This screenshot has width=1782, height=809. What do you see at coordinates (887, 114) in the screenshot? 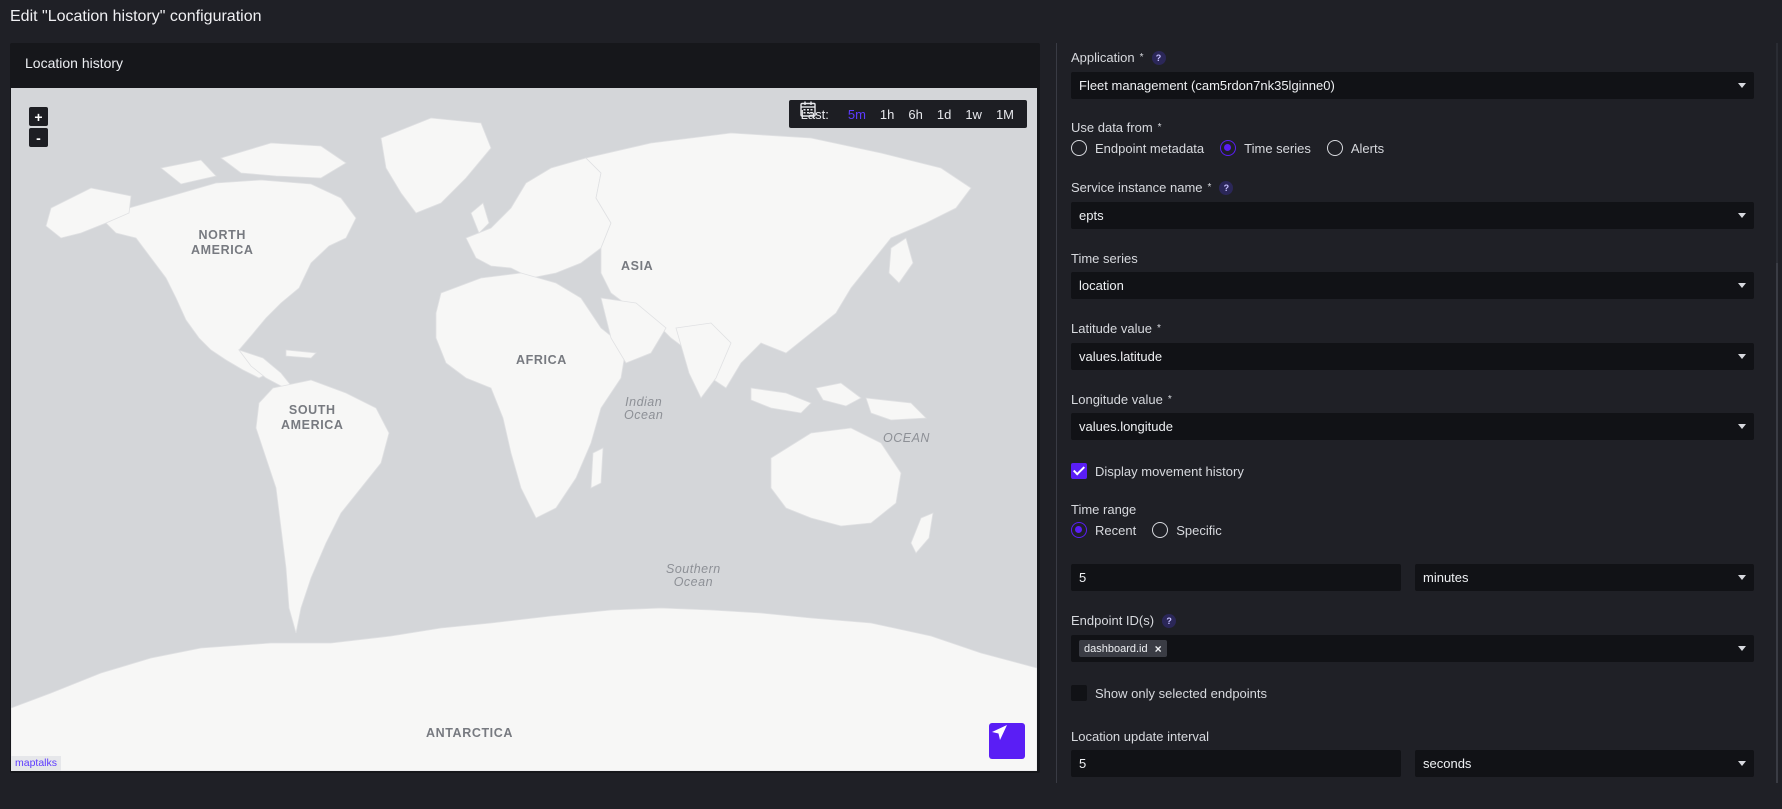
I see `time-option-1h: 1h` at bounding box center [887, 114].